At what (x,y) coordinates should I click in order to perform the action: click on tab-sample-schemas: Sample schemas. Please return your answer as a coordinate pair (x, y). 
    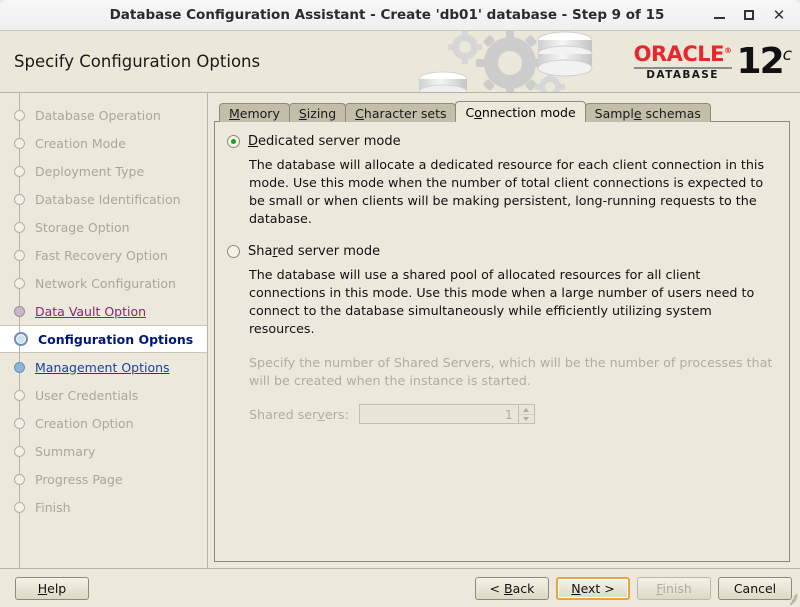
    Looking at the image, I should click on (647, 112).